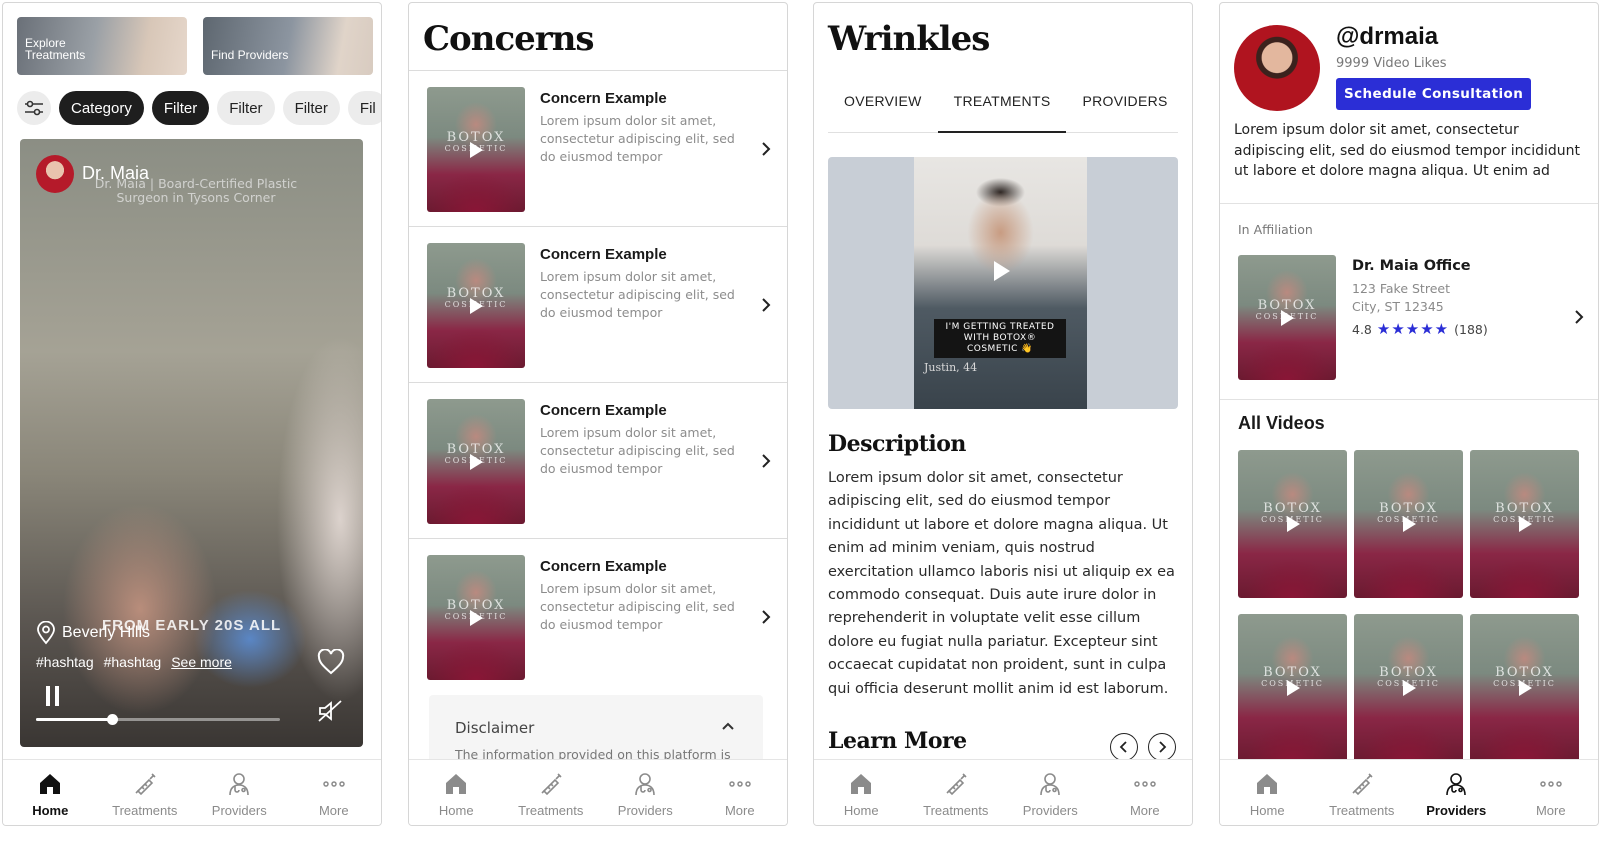 The width and height of the screenshot is (1608, 846). What do you see at coordinates (883, 106) in the screenshot?
I see `tab-overview: OVERVIEW` at bounding box center [883, 106].